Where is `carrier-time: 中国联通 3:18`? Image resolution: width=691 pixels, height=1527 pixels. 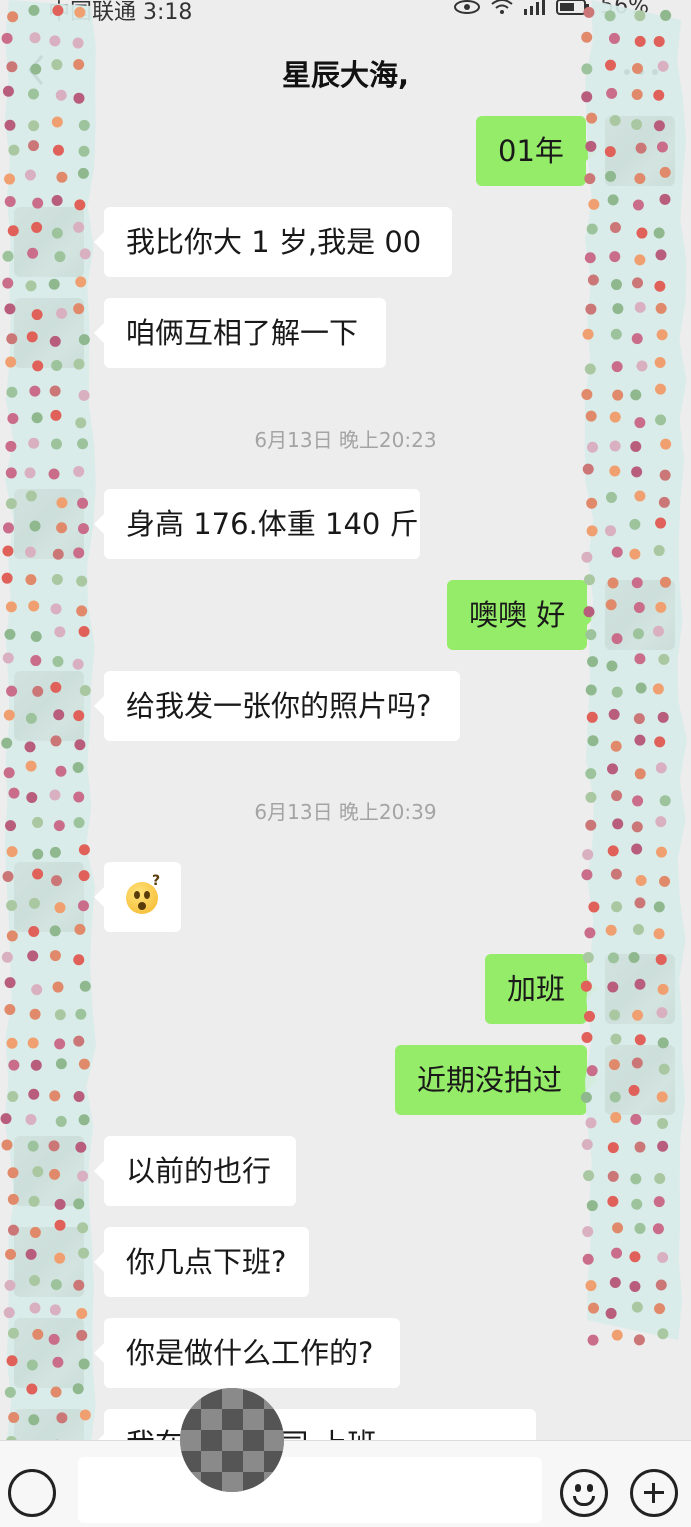 carrier-time: 中国联通 3:18 is located at coordinates (120, 12).